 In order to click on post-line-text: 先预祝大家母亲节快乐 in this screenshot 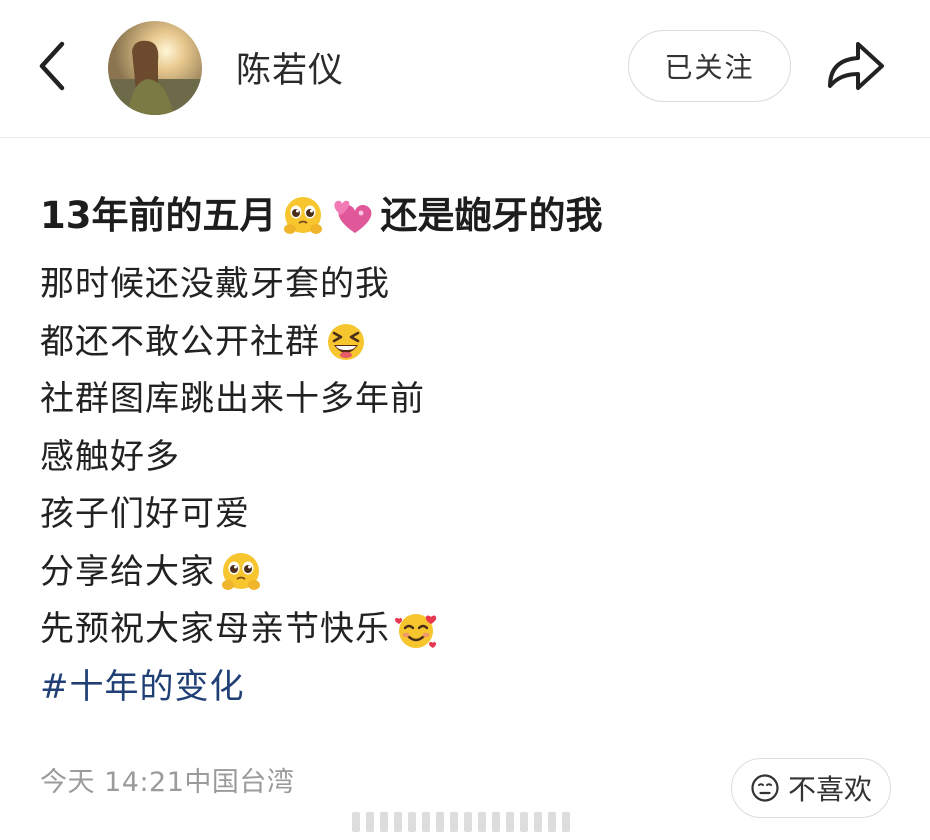, I will do `click(215, 629)`.